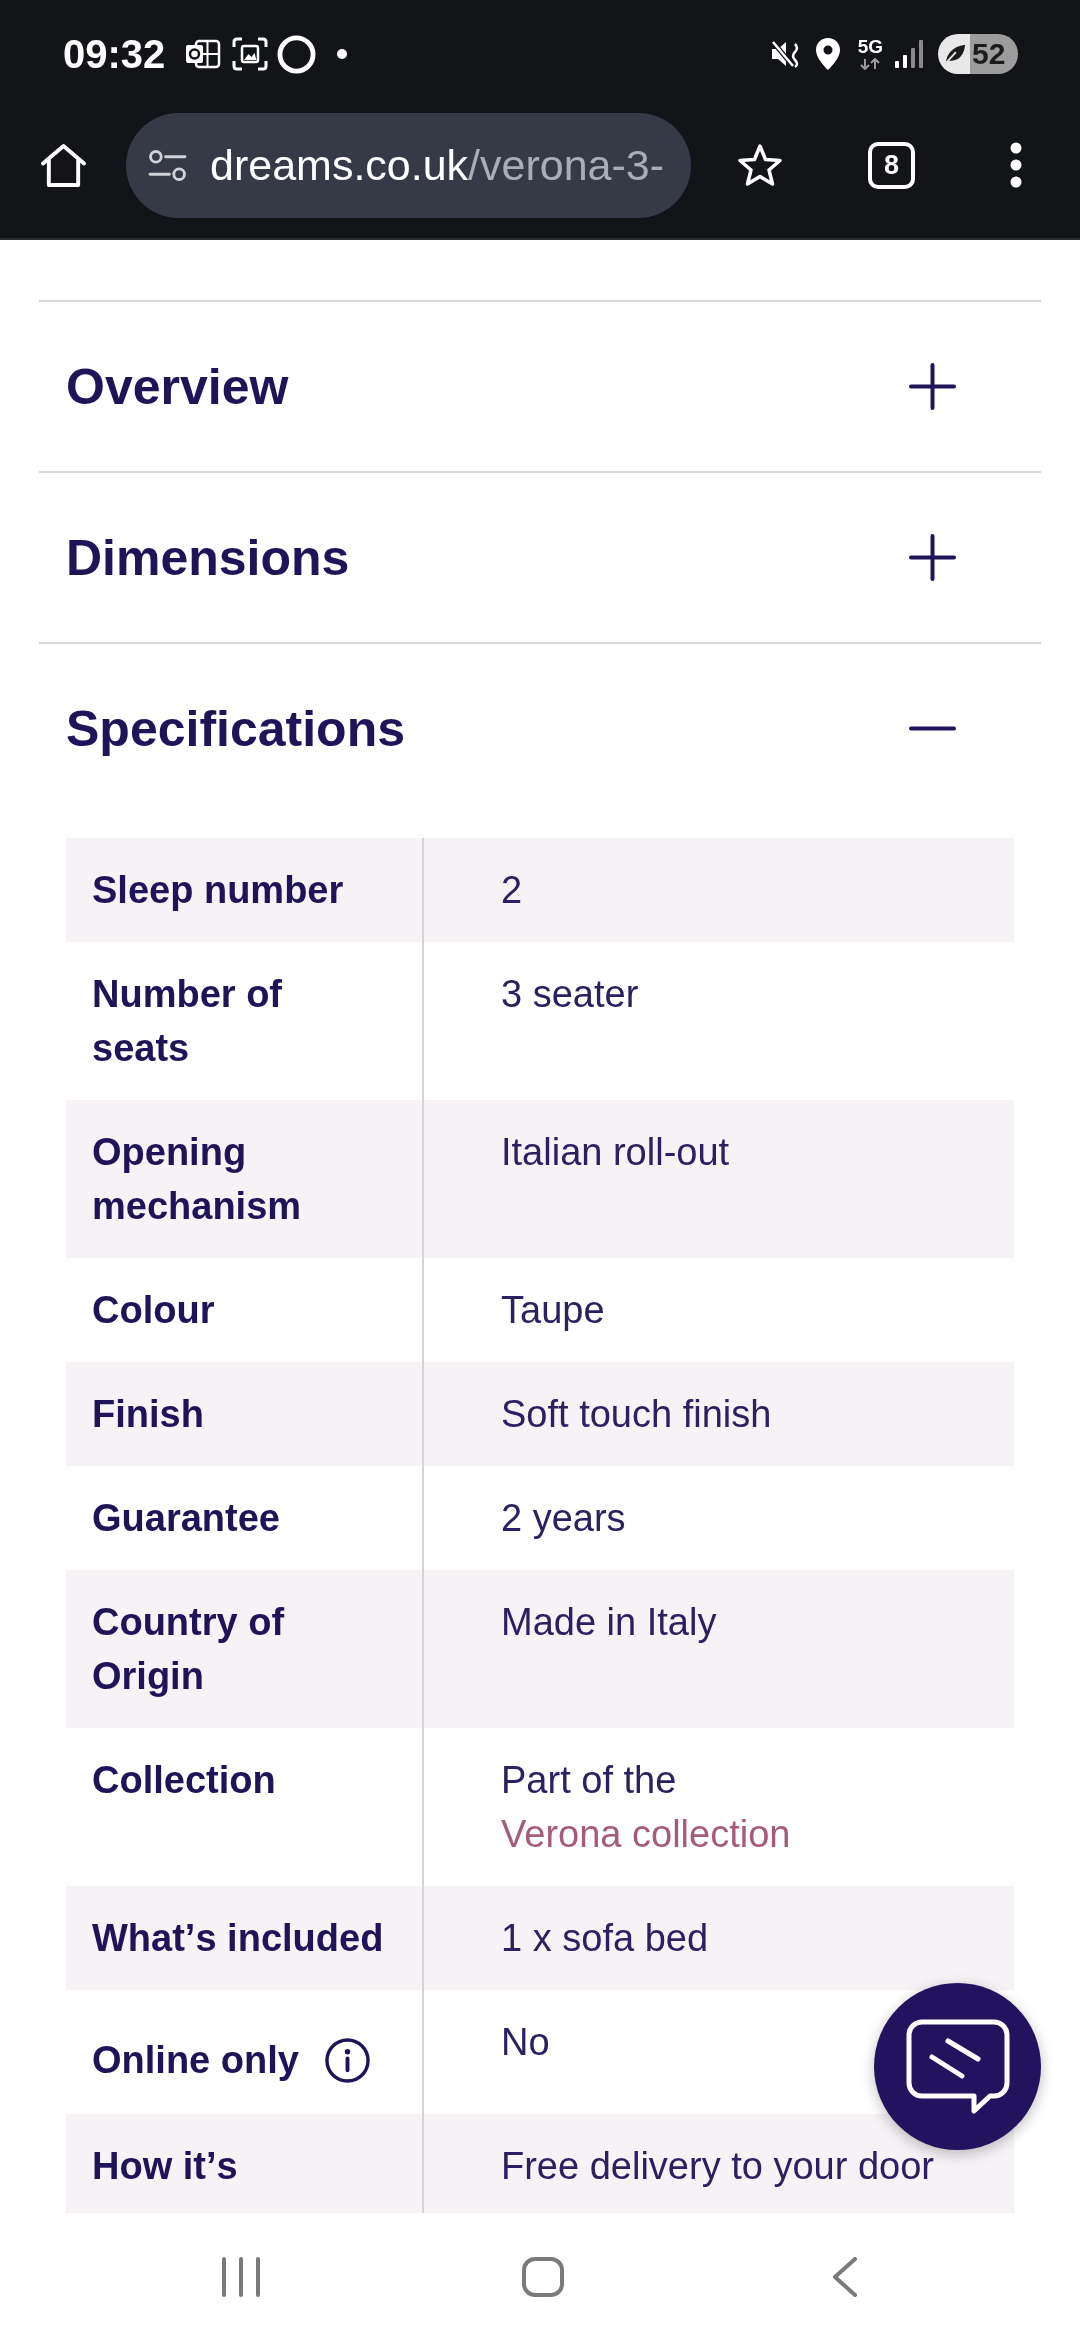 The width and height of the screenshot is (1080, 2340). I want to click on spec-value: Soft touch finish, so click(636, 1414).